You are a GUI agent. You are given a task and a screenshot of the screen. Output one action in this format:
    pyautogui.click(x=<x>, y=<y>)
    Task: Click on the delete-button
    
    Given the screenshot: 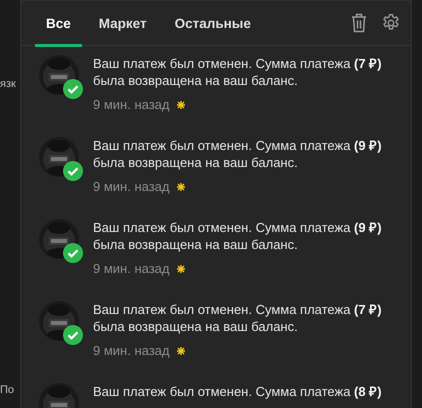 What is the action you would take?
    pyautogui.click(x=359, y=23)
    